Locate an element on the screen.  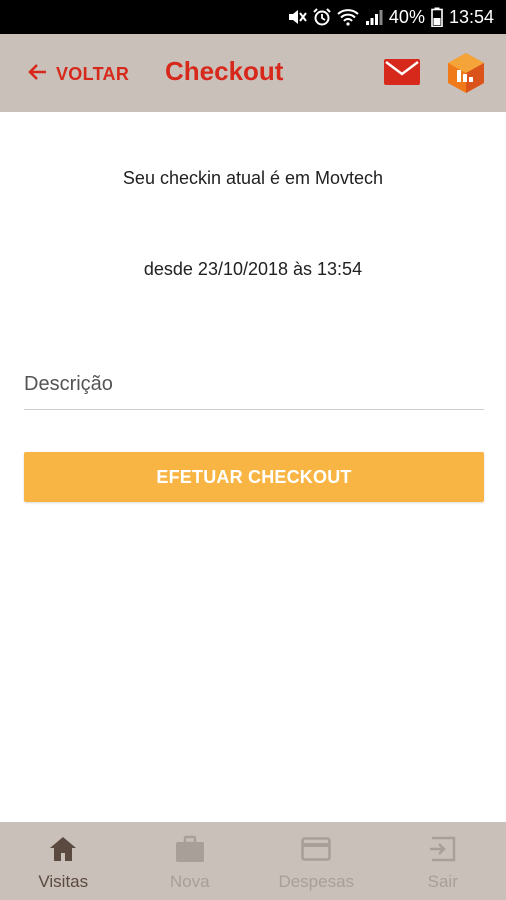
description-placeholder: Descrição is located at coordinates (68, 384).